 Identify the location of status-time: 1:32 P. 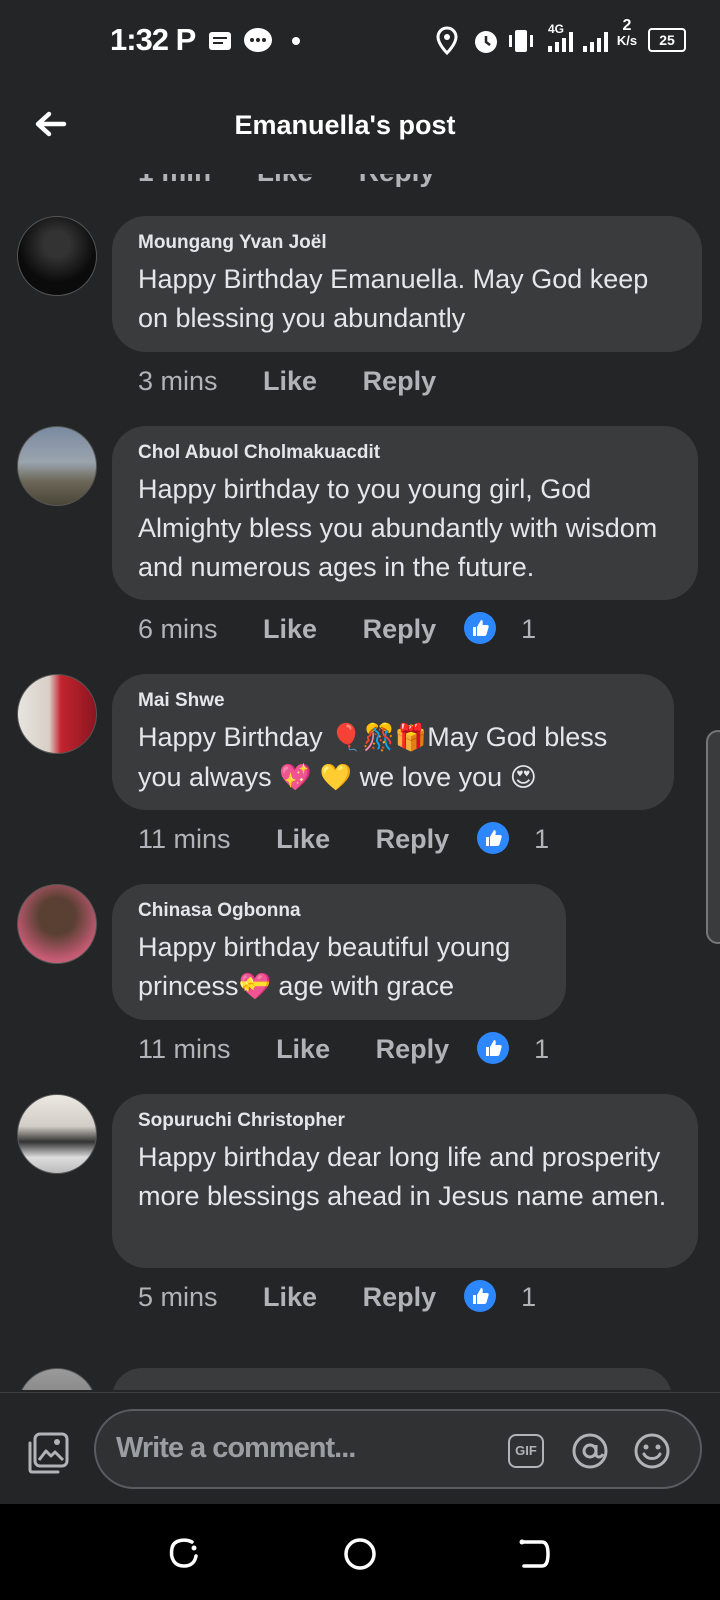
(153, 39).